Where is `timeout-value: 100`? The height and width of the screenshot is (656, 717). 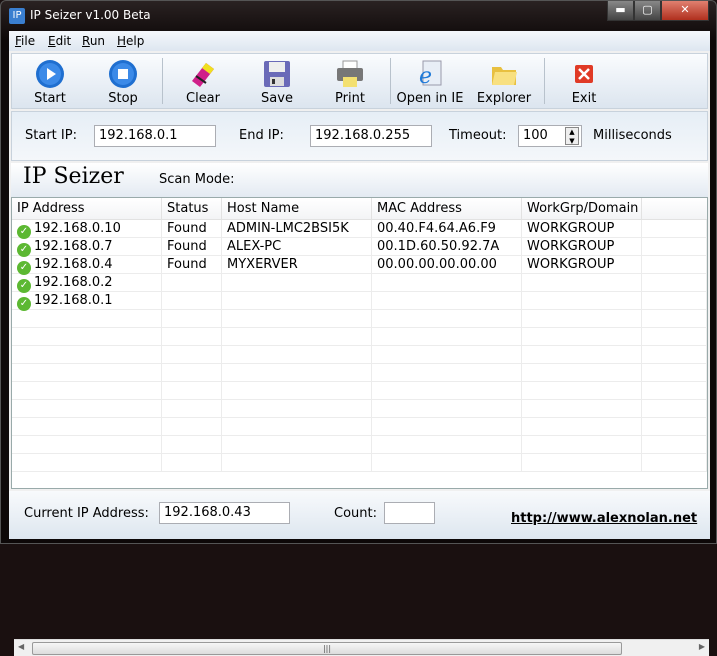
timeout-value: 100 is located at coordinates (535, 135).